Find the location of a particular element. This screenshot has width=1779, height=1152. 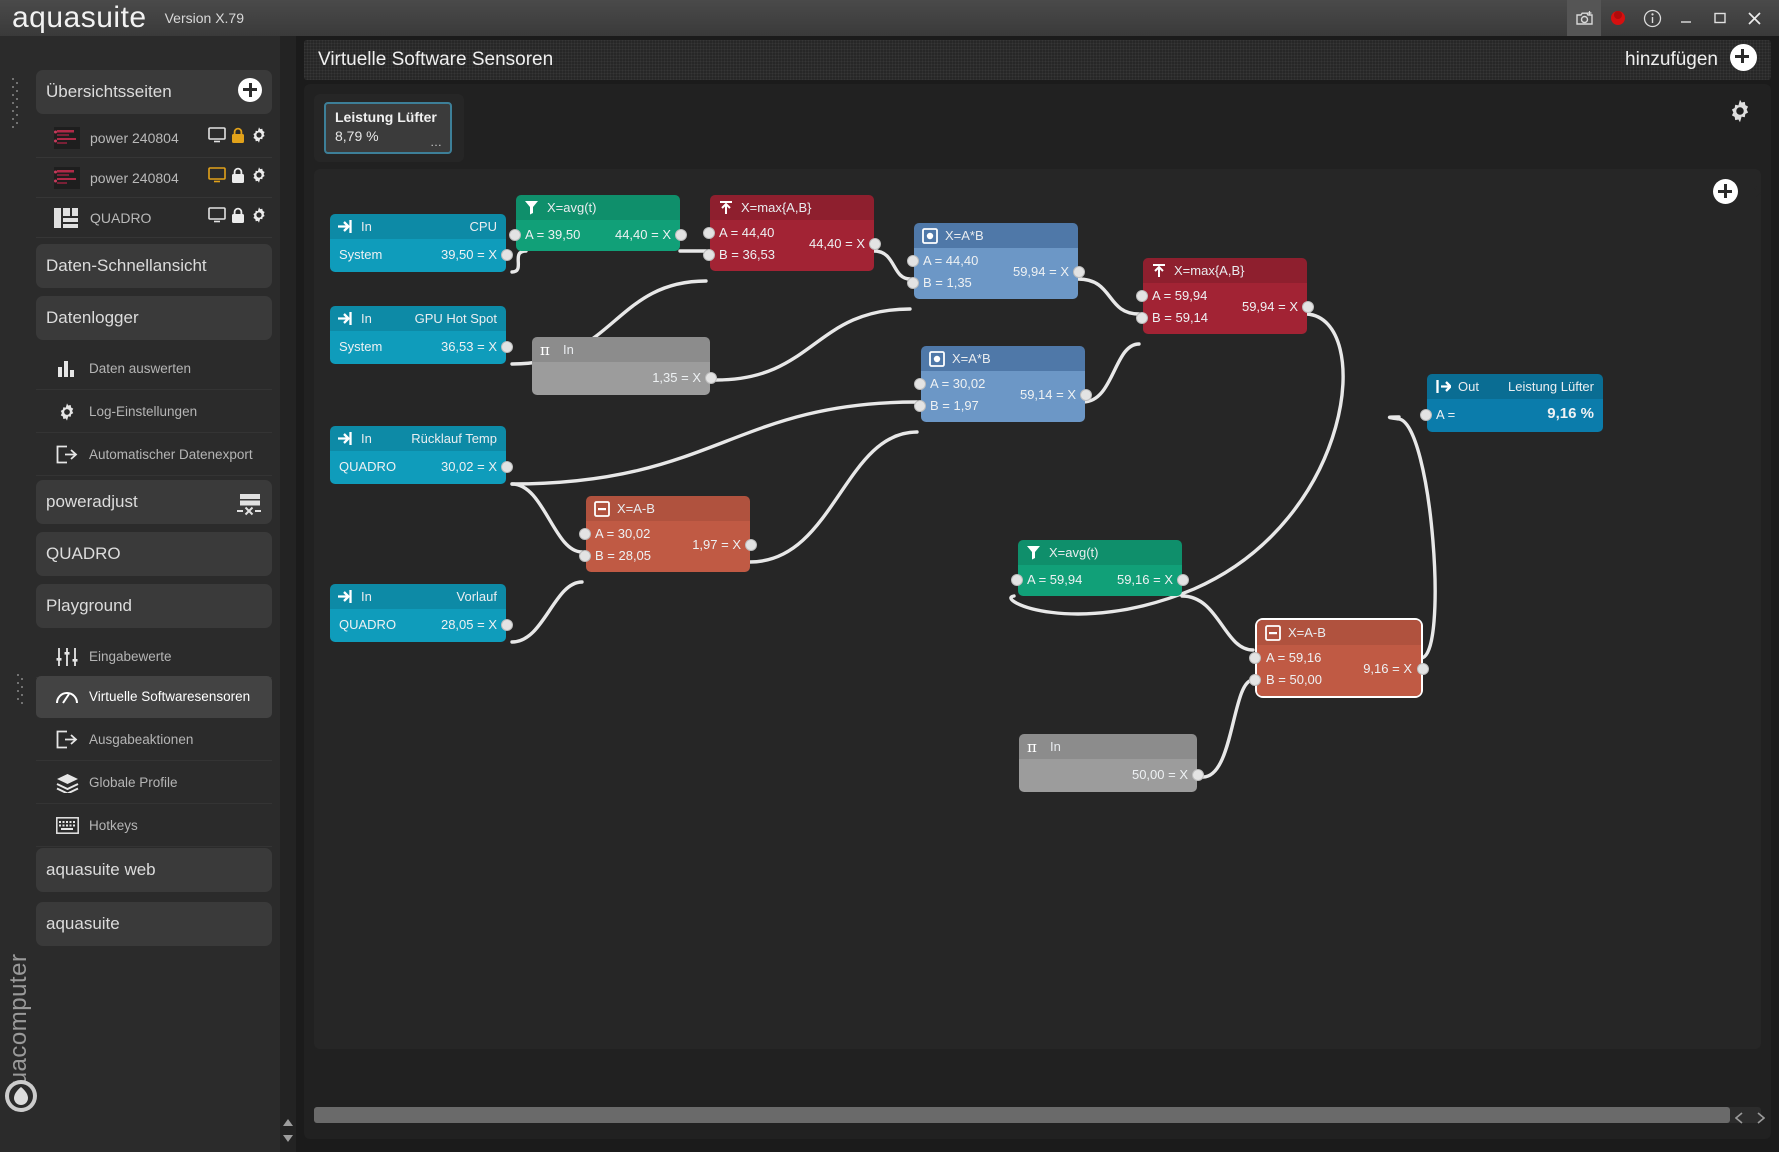

nav-drag-grip is located at coordinates (24, 692).